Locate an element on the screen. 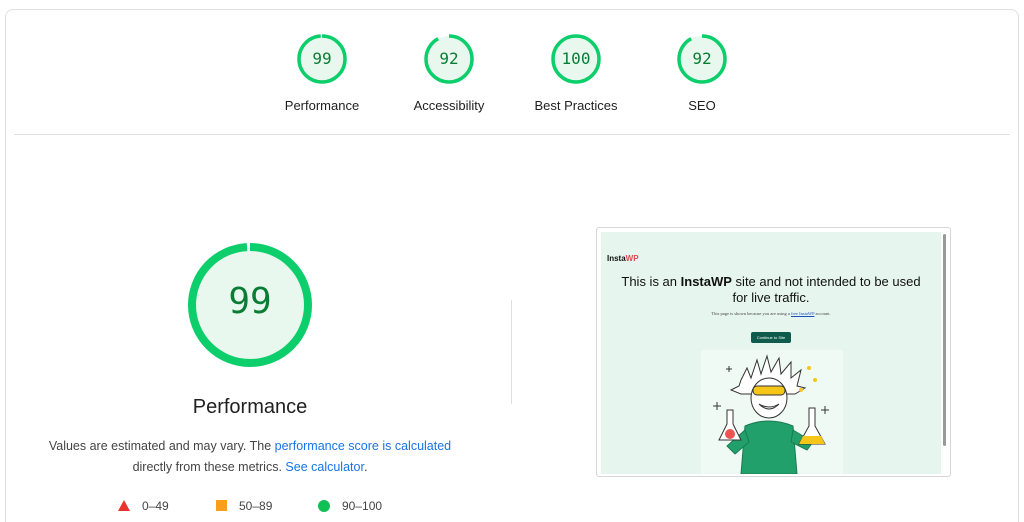 This screenshot has height=522, width=1024. gauge-seo: 92 SEO is located at coordinates (702, 78).